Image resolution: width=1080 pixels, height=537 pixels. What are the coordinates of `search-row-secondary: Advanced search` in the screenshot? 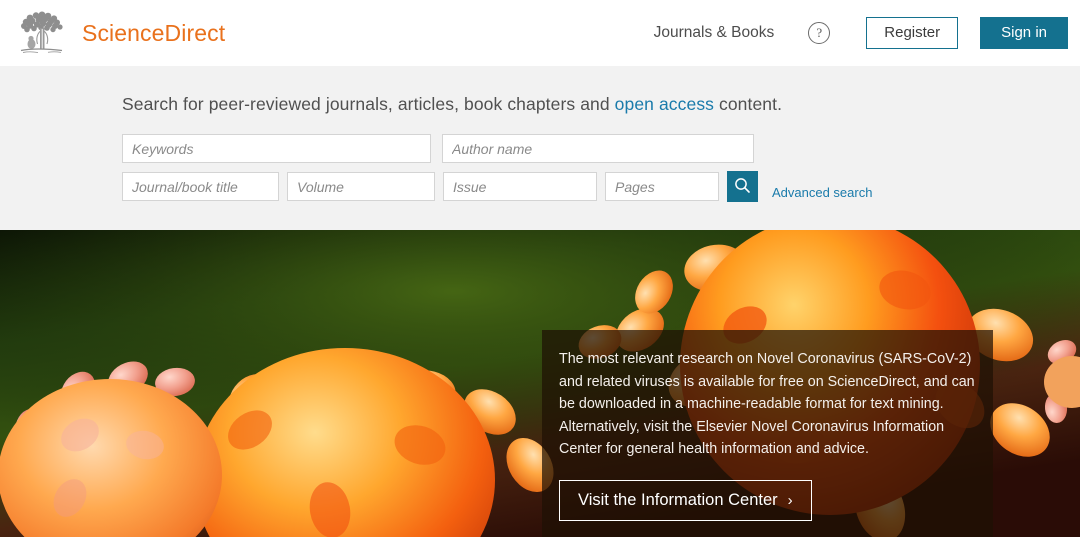 It's located at (601, 186).